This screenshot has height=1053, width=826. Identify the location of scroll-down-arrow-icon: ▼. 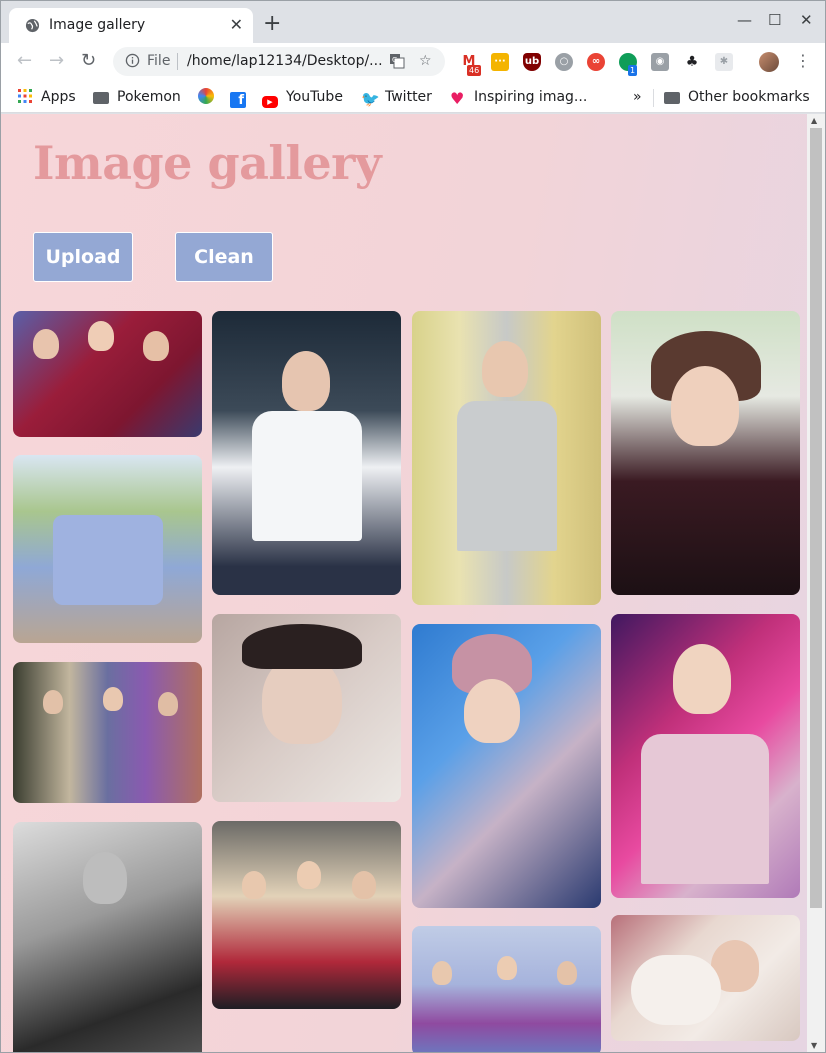
(814, 1045).